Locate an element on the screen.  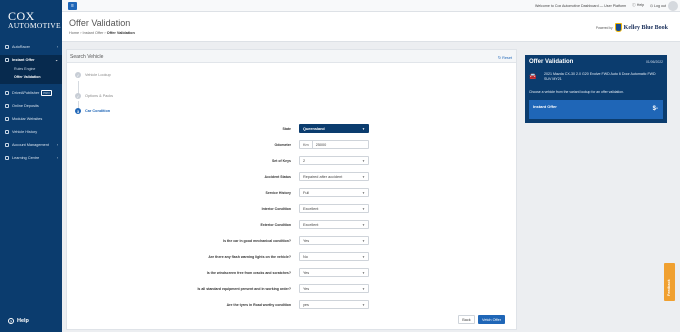
step-car-condition: 3 Car Condition is located at coordinates (92, 111).